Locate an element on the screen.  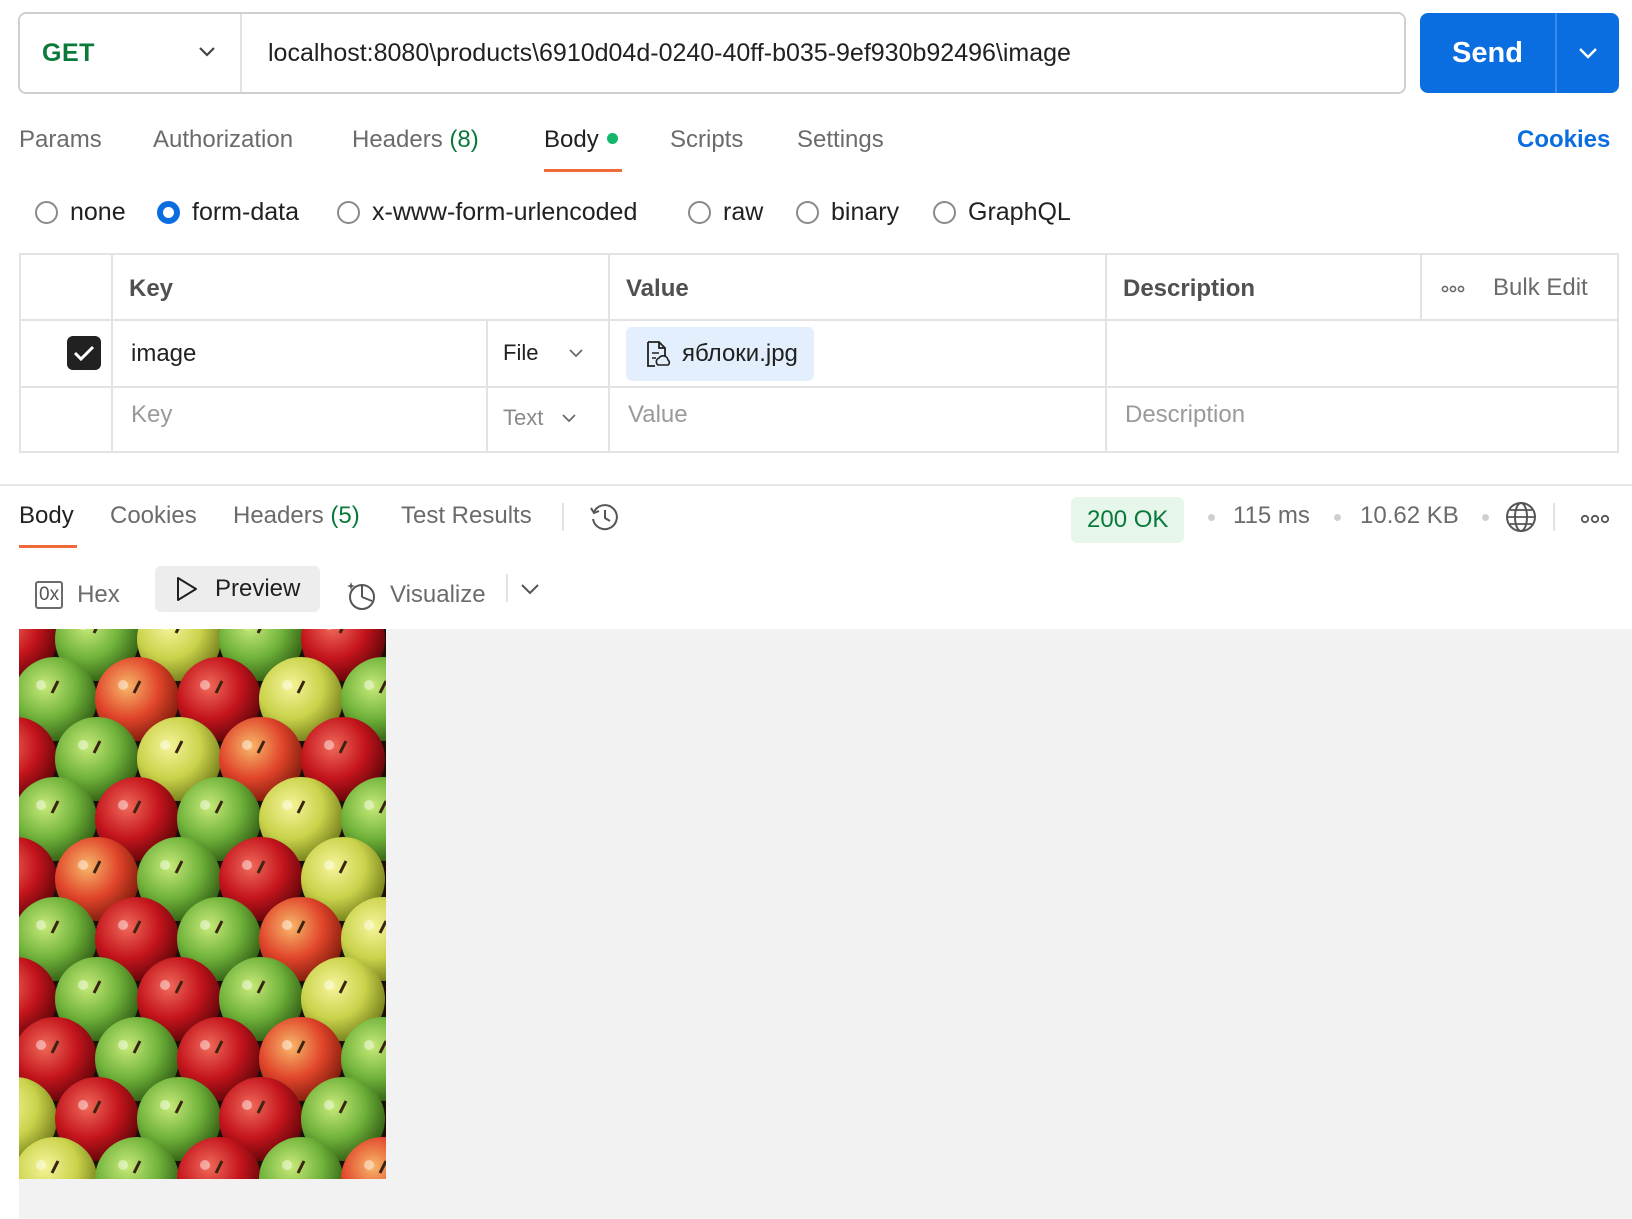
radio-circle-selected is located at coordinates (168, 212).